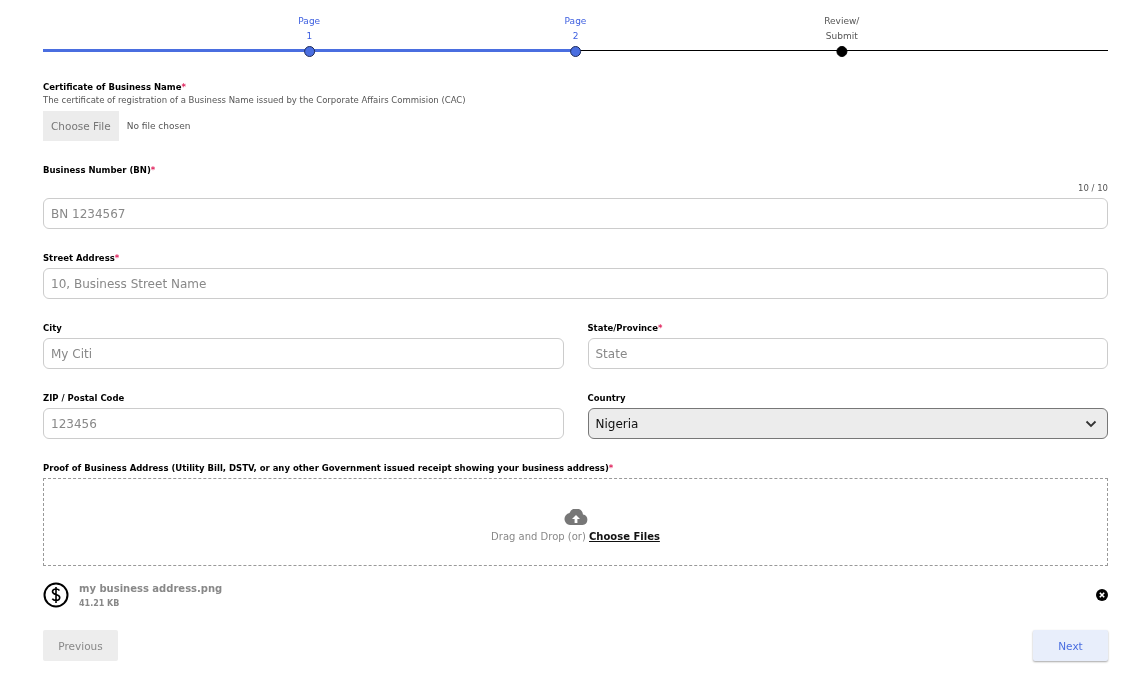 The image size is (1146, 675). Describe the element at coordinates (1093, 188) in the screenshot. I see `character-counter: 10 / 10` at that location.